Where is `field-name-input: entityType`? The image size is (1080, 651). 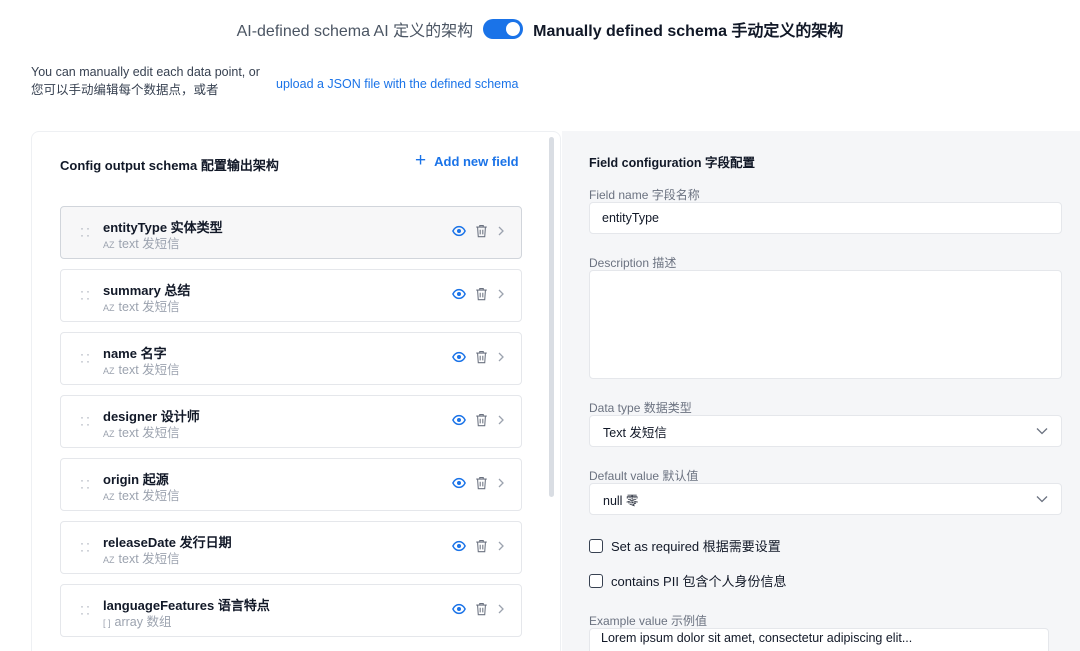
field-name-input: entityType is located at coordinates (825, 218).